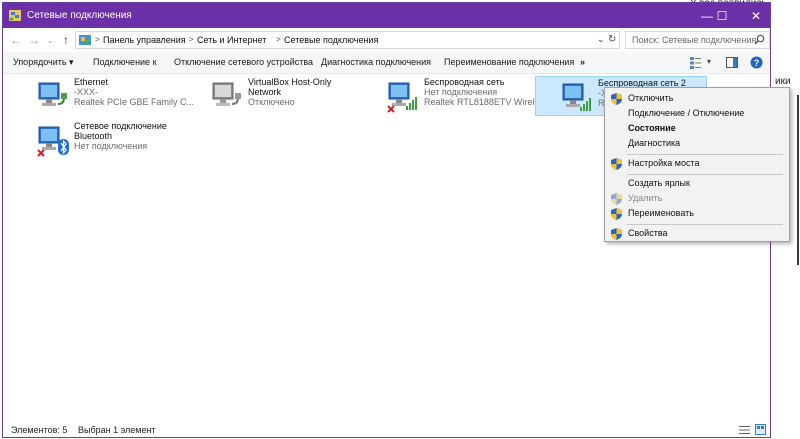  I want to click on network-folder-icon, so click(15, 15).